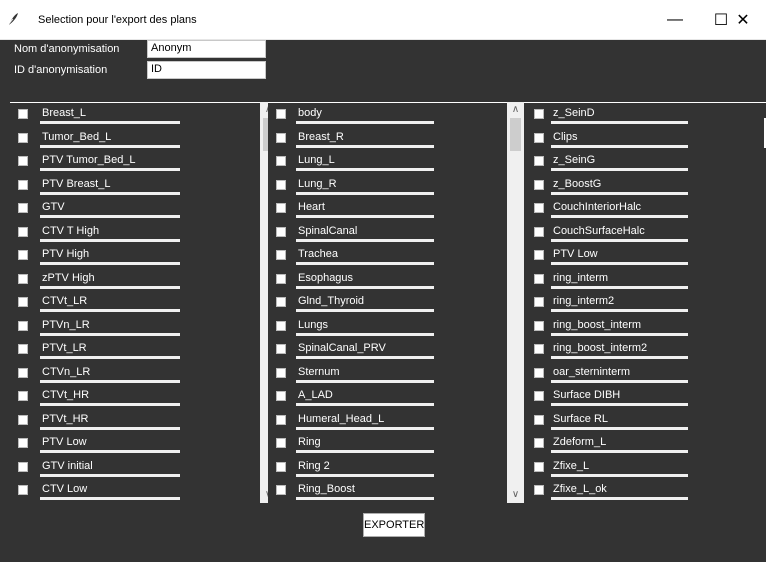 The height and width of the screenshot is (562, 766). What do you see at coordinates (397, 234) in the screenshot?
I see `list-item: SpinalCanal` at bounding box center [397, 234].